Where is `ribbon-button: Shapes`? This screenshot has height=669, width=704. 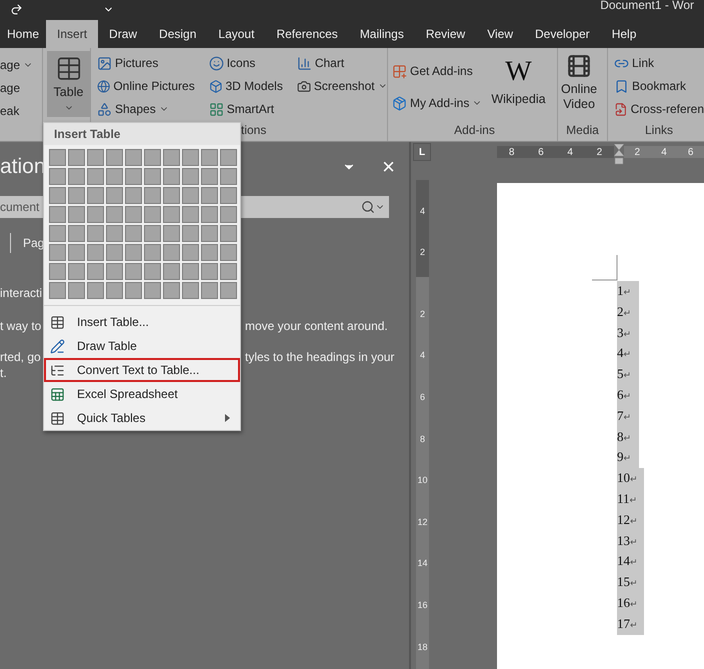
ribbon-button: Shapes is located at coordinates (146, 109).